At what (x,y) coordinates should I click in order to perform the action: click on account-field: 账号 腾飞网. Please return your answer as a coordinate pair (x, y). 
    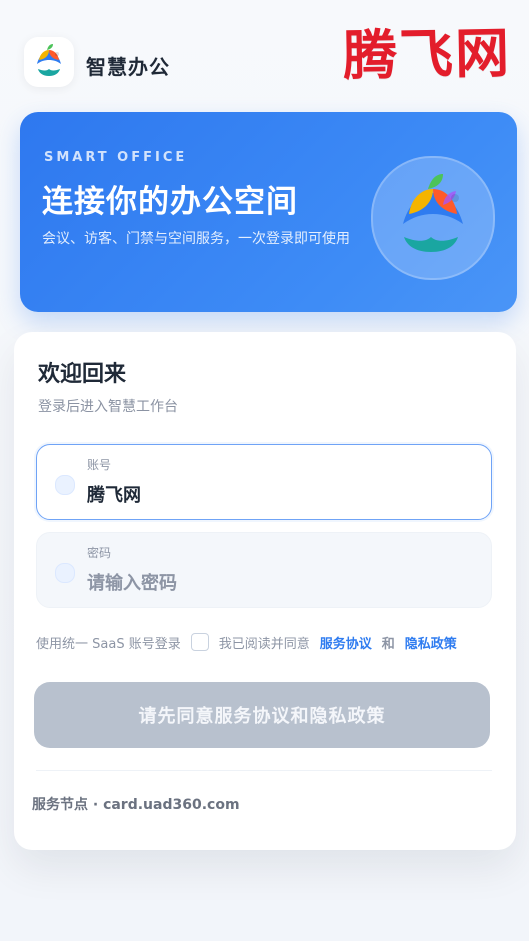
    Looking at the image, I should click on (264, 482).